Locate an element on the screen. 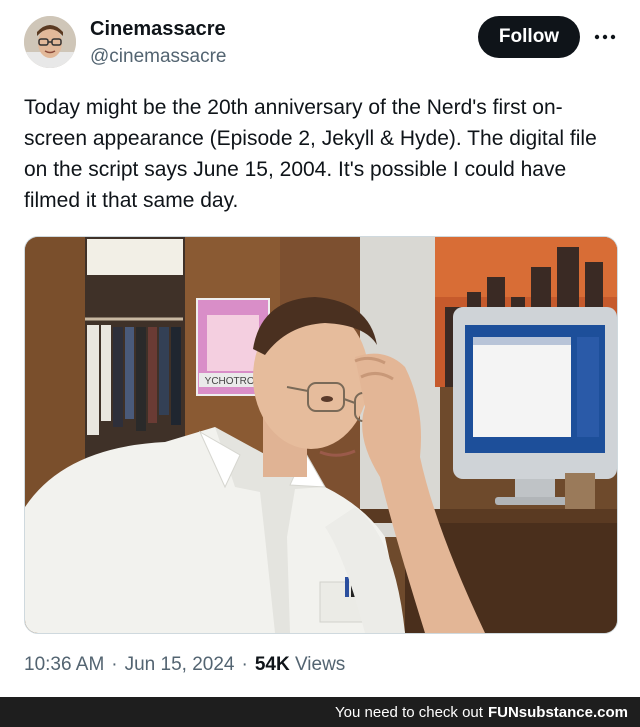 The height and width of the screenshot is (727, 640). avatar is located at coordinates (50, 42).